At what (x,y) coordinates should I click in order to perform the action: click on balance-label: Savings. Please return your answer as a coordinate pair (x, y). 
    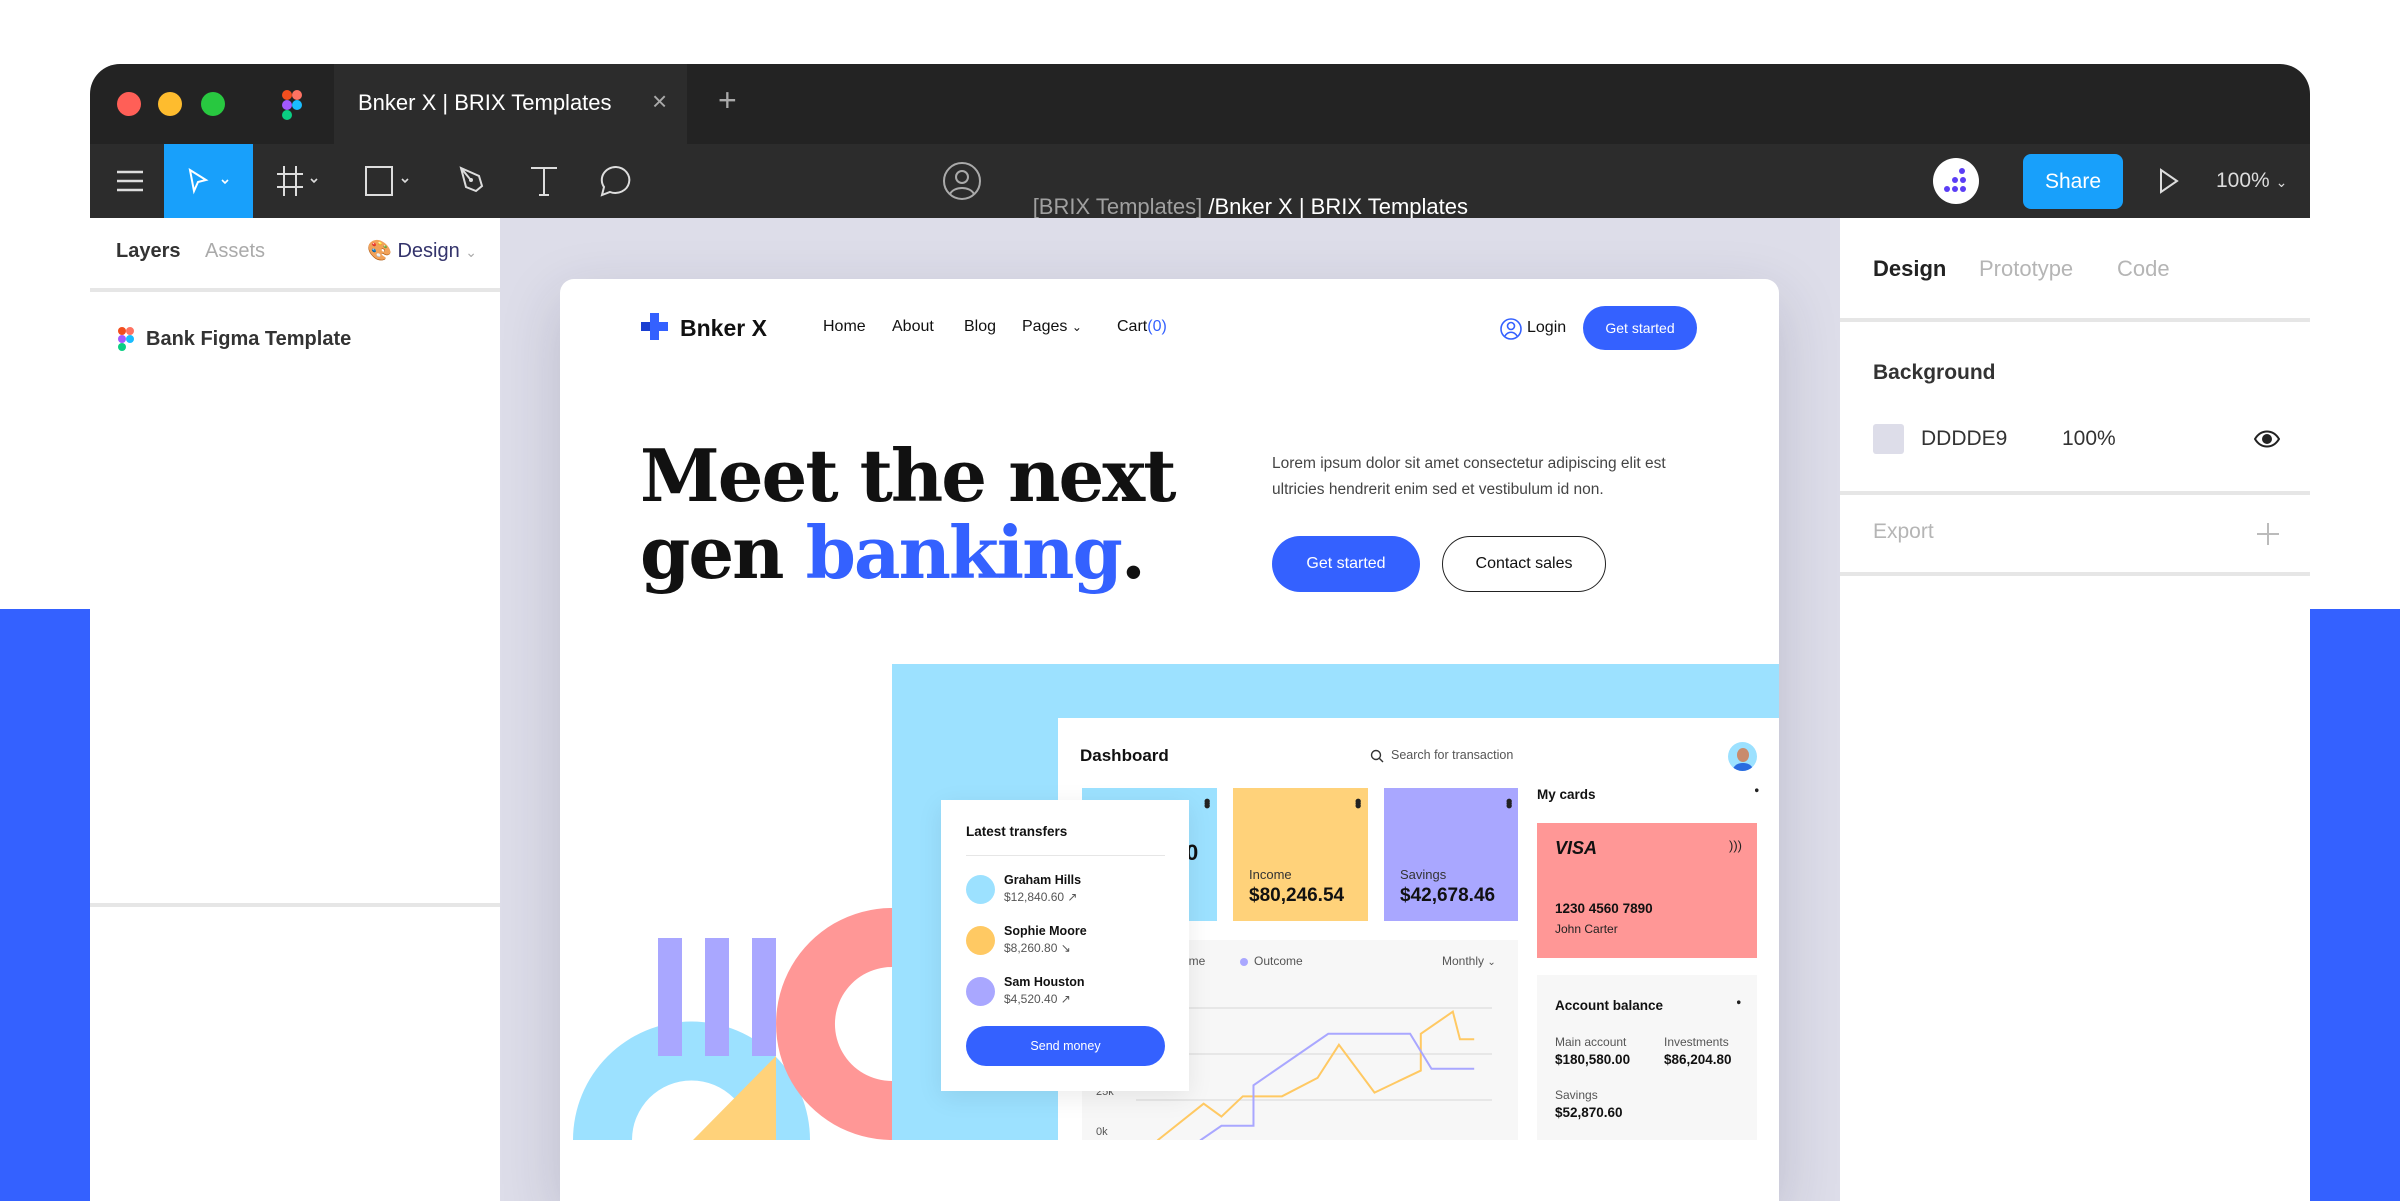
    Looking at the image, I should click on (1576, 1095).